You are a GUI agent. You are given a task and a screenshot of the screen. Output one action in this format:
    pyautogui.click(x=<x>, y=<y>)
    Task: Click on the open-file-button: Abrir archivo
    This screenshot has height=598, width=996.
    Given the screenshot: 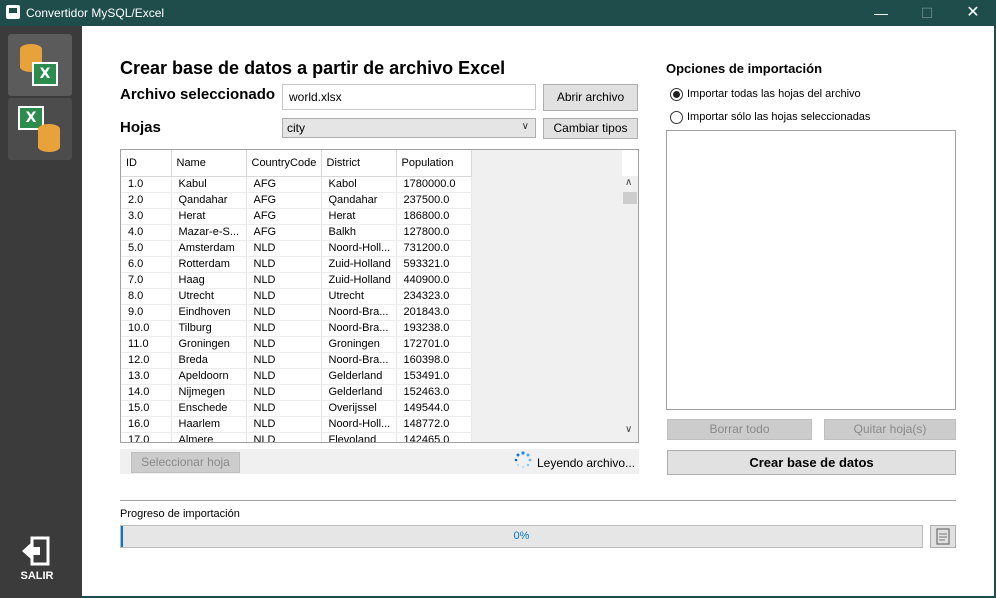 What is the action you would take?
    pyautogui.click(x=590, y=97)
    